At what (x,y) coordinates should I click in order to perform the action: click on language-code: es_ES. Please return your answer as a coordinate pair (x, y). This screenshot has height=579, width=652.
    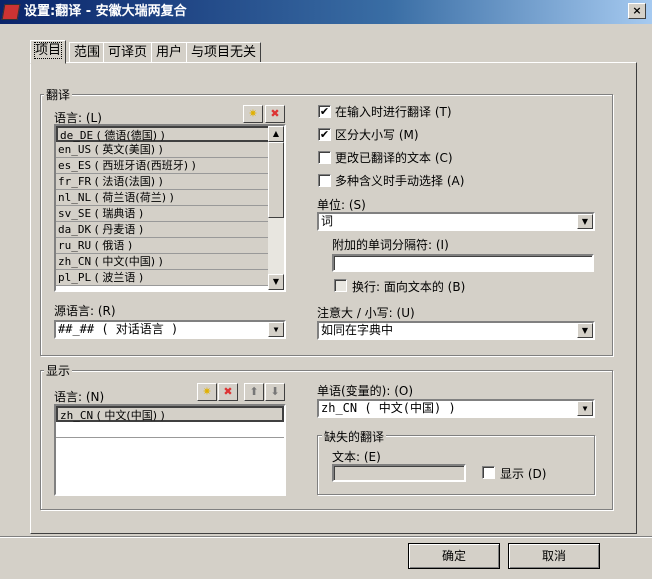
    Looking at the image, I should click on (75, 165).